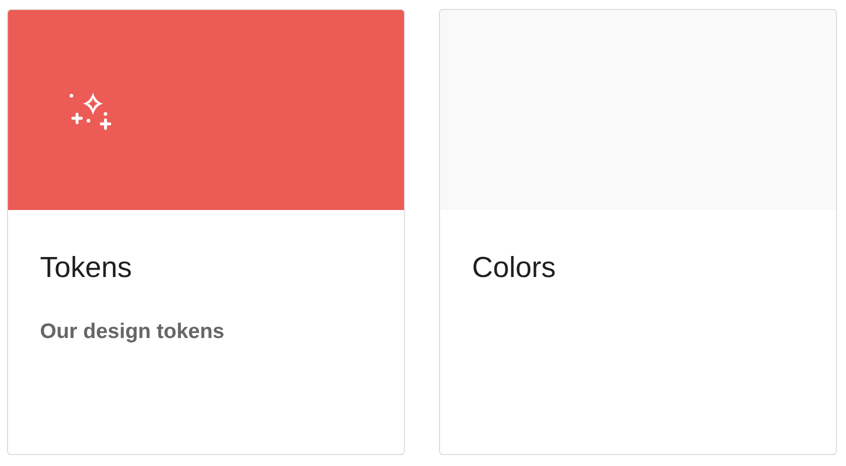 This screenshot has width=846, height=466. Describe the element at coordinates (133, 332) in the screenshot. I see `card-description: Our design tokens` at that location.